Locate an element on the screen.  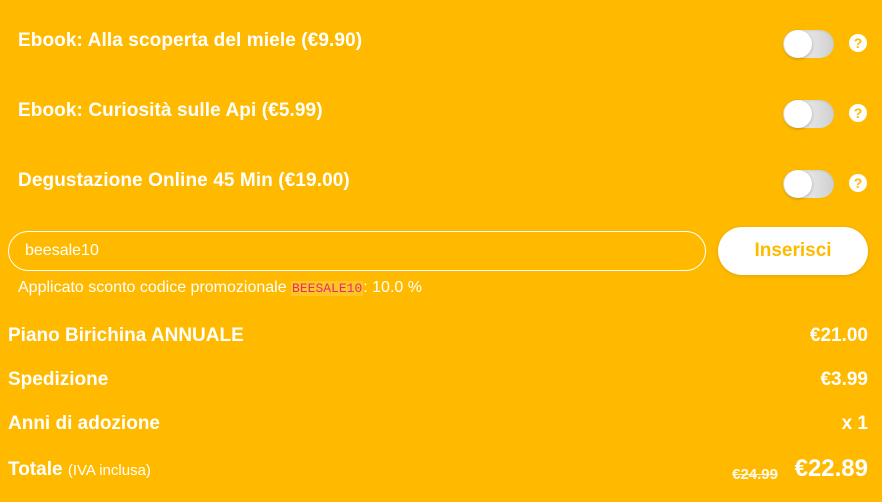
shipping-price: €3.99 is located at coordinates (844, 379).